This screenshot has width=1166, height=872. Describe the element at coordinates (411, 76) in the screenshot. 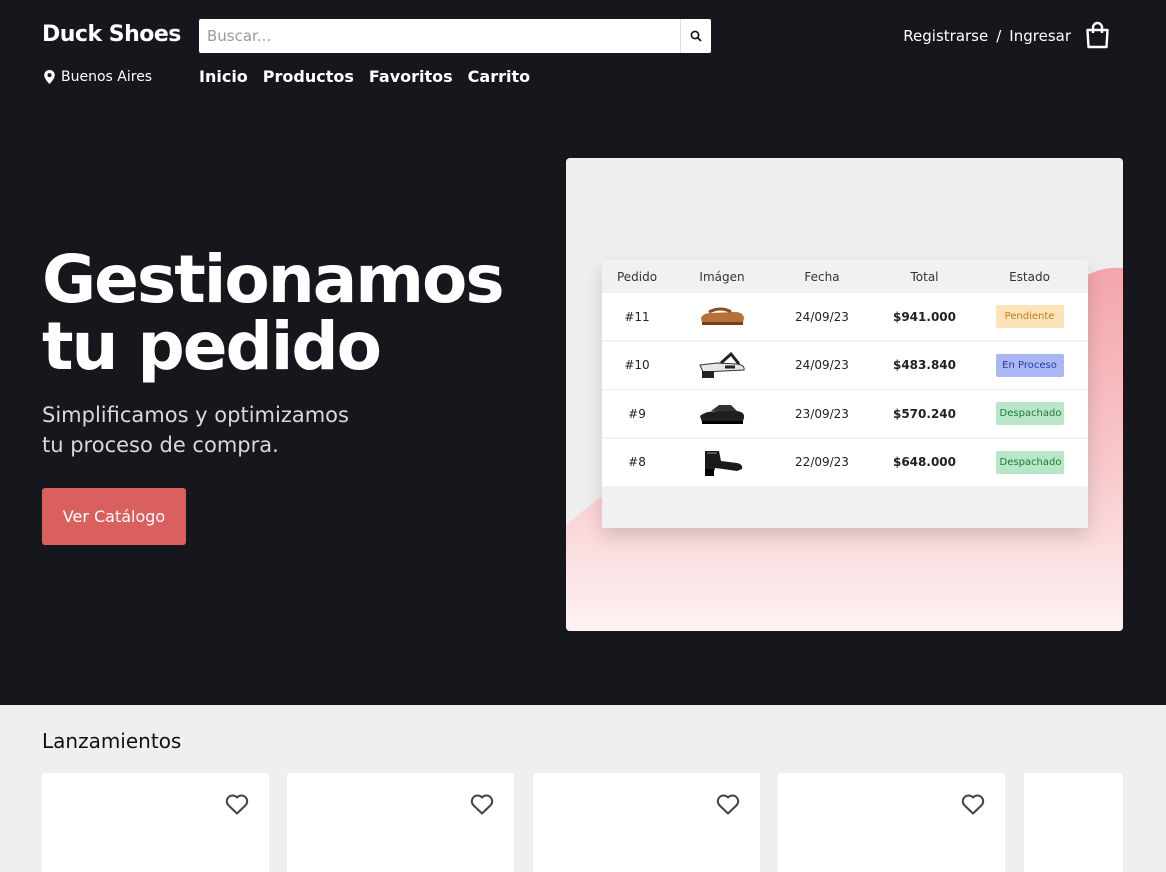

I see `nav-favoritos: Favoritos` at that location.